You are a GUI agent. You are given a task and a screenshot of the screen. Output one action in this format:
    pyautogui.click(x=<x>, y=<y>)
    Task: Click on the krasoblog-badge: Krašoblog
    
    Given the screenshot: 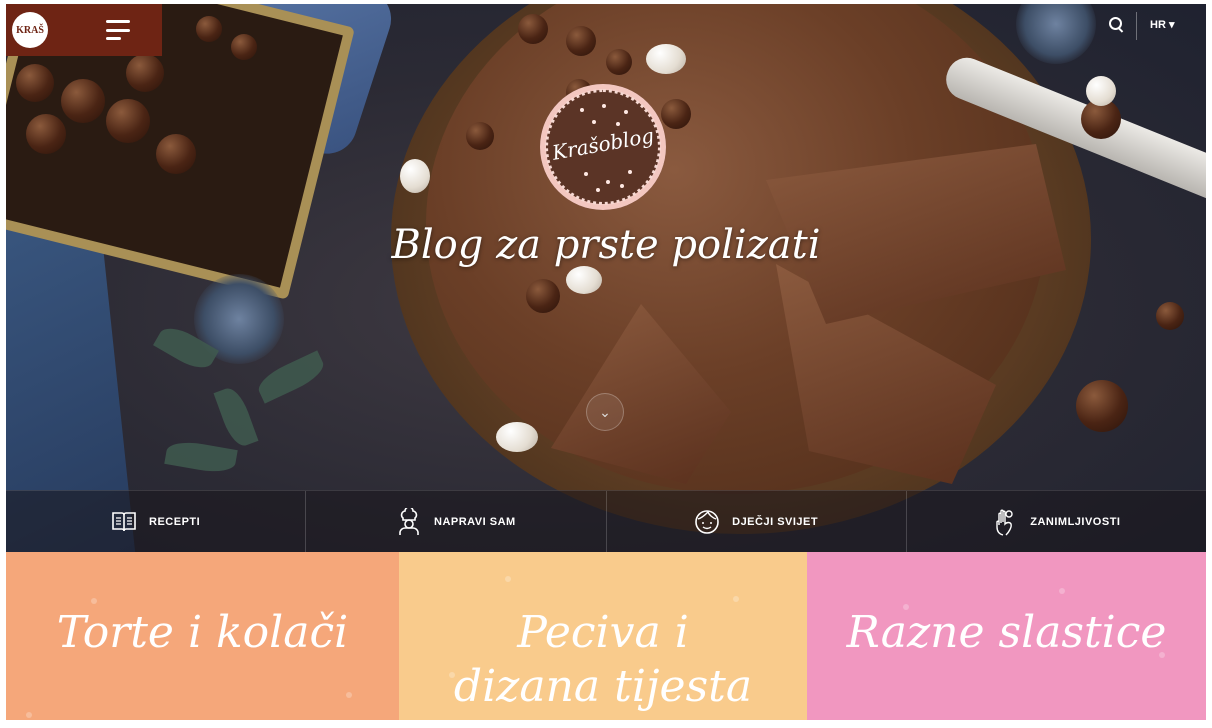 What is the action you would take?
    pyautogui.click(x=603, y=147)
    